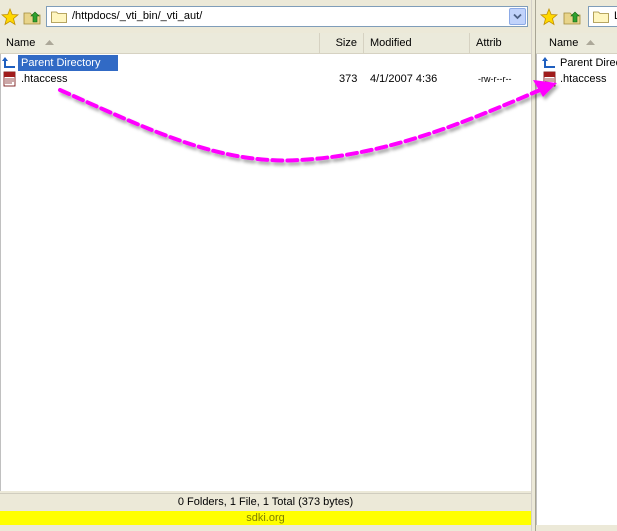 This screenshot has height=531, width=617. I want to click on right-file-list: Parent Directory .htaccess, so click(576, 289).